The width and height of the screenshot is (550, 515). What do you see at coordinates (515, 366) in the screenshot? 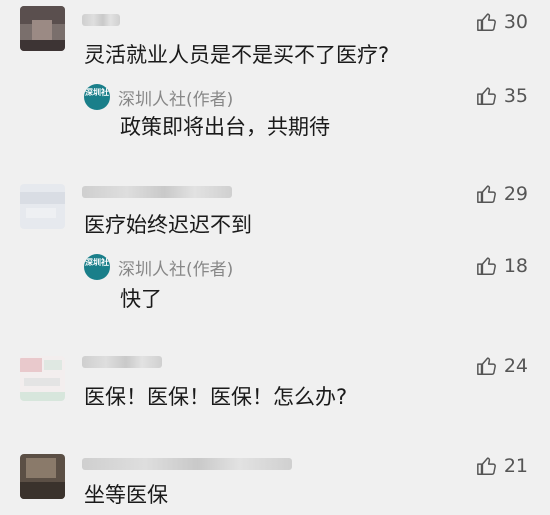
I see `like-count: 24` at bounding box center [515, 366].